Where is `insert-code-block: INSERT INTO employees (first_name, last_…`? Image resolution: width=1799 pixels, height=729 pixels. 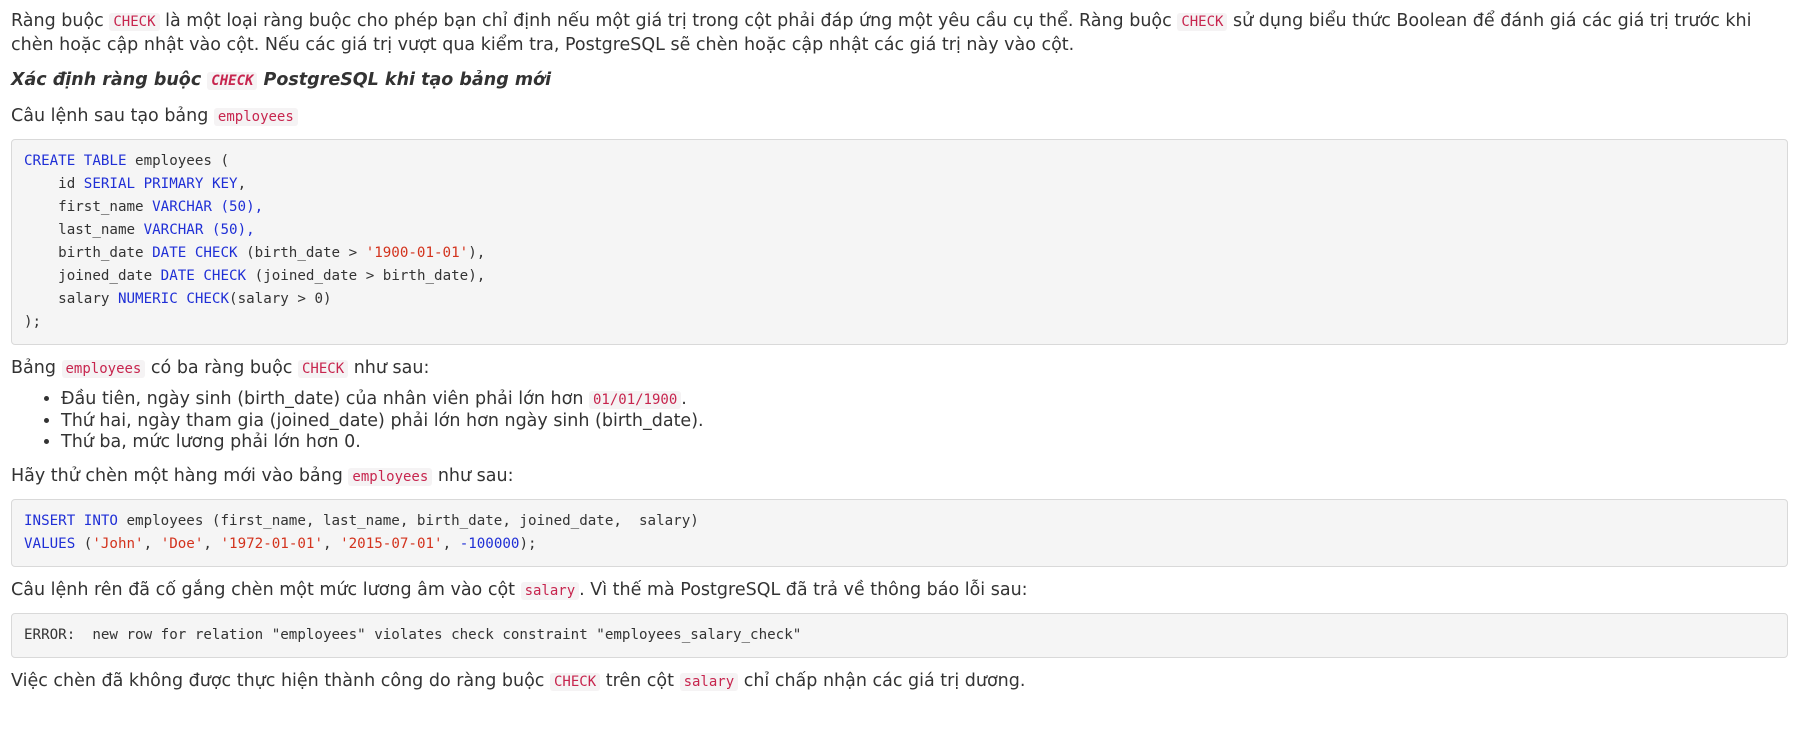
insert-code-block: INSERT INTO employees (first_name, last_… is located at coordinates (899, 533).